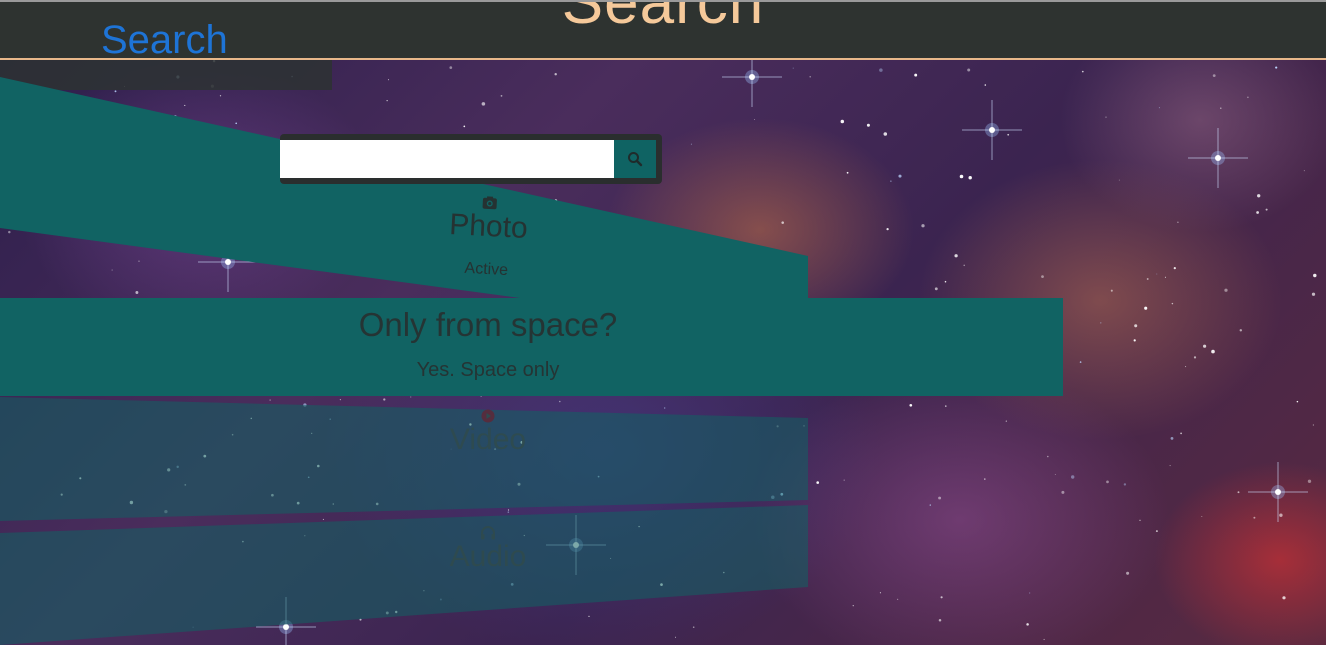 This screenshot has width=1326, height=645. What do you see at coordinates (447, 159) in the screenshot?
I see `search-input` at bounding box center [447, 159].